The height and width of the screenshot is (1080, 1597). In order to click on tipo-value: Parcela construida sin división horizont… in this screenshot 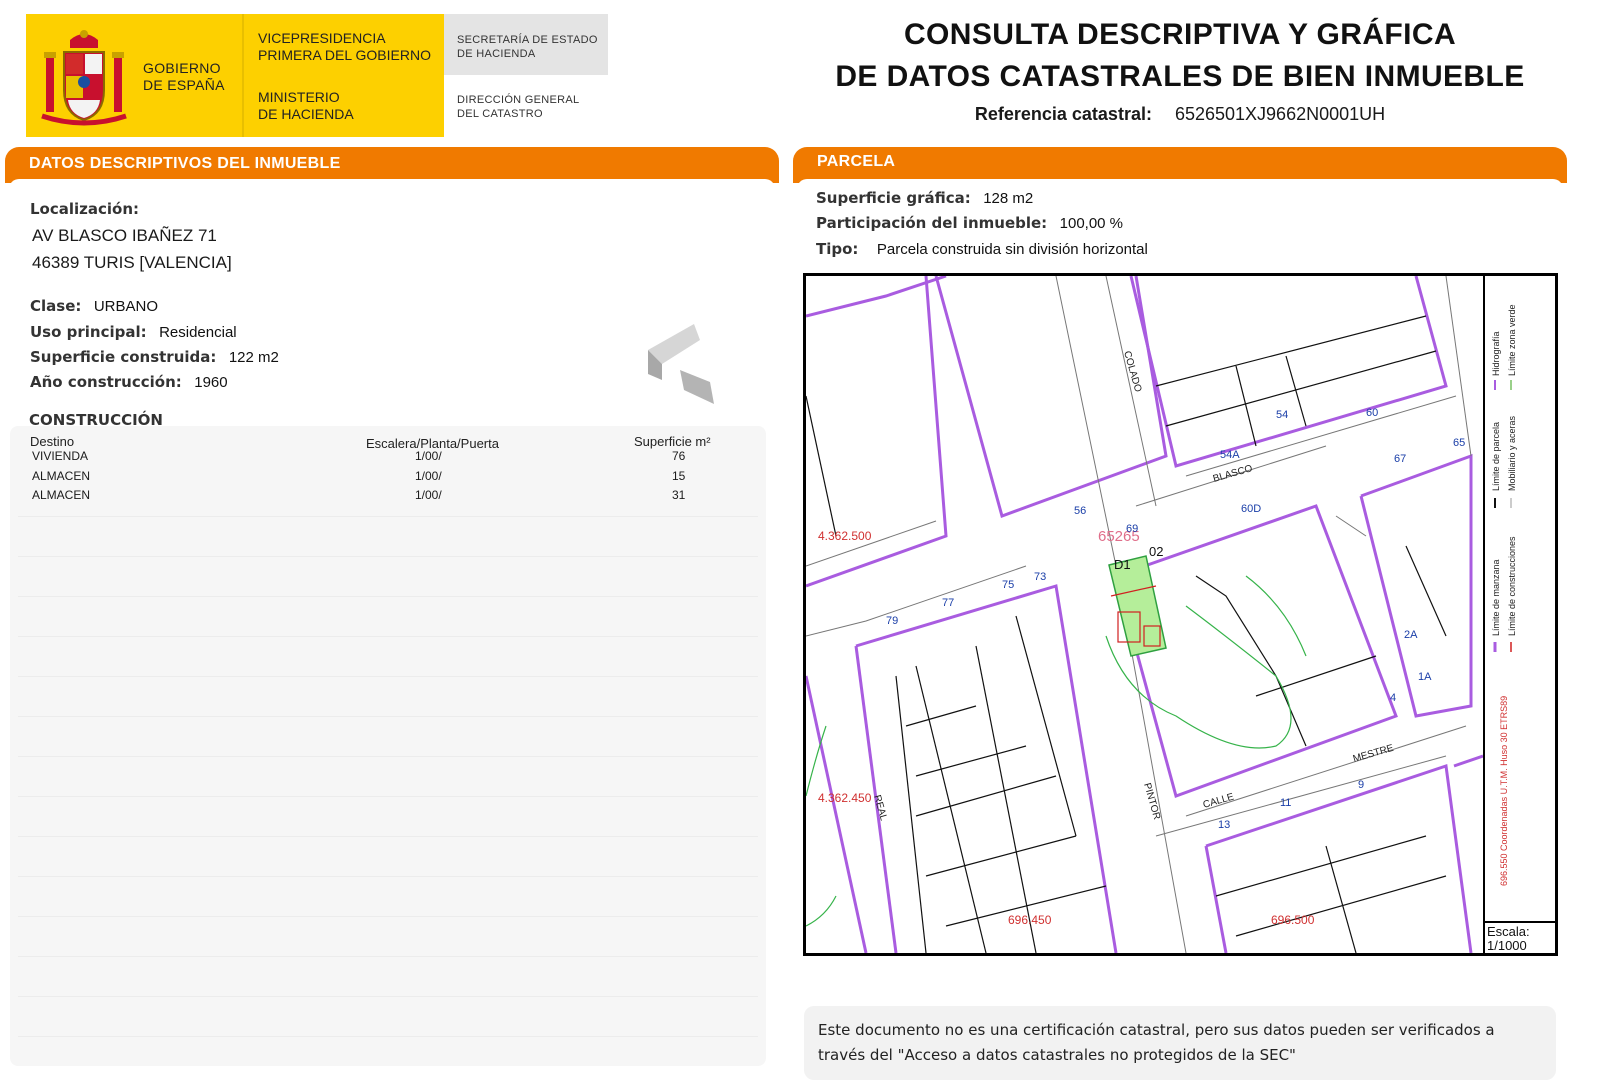, I will do `click(1012, 249)`.